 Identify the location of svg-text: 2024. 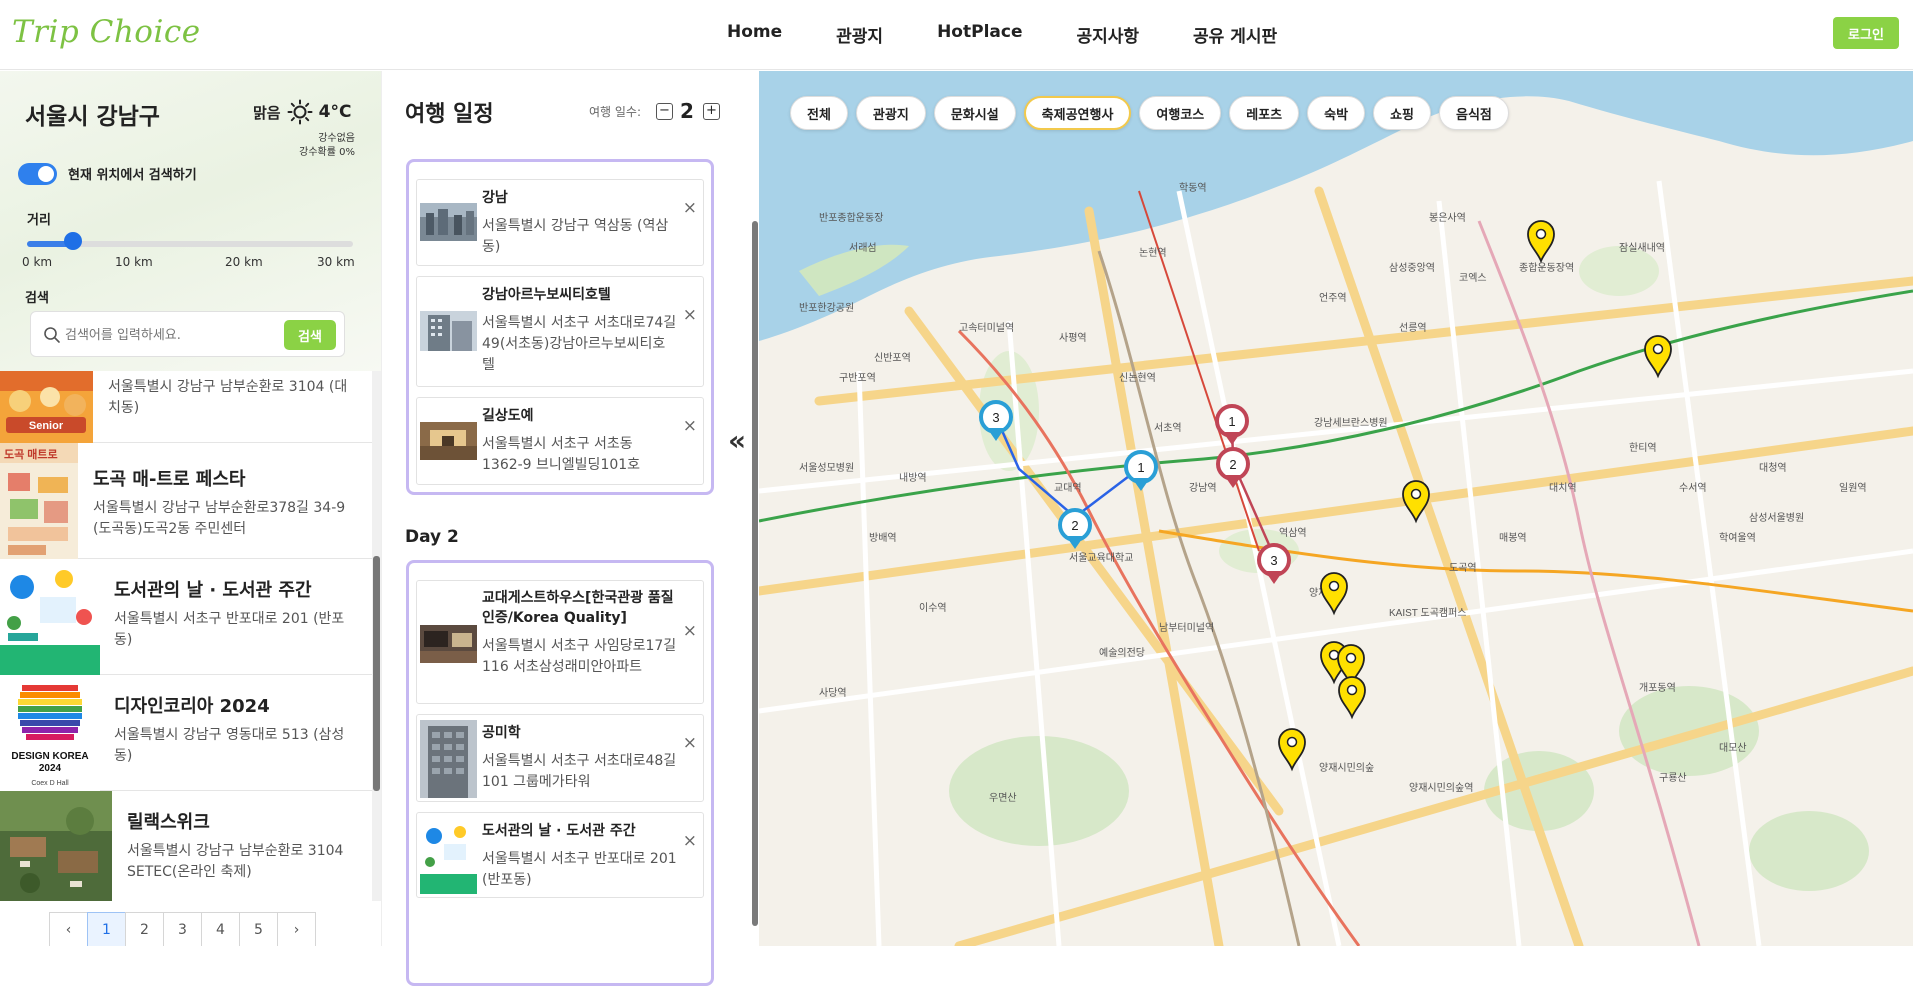
(50, 768).